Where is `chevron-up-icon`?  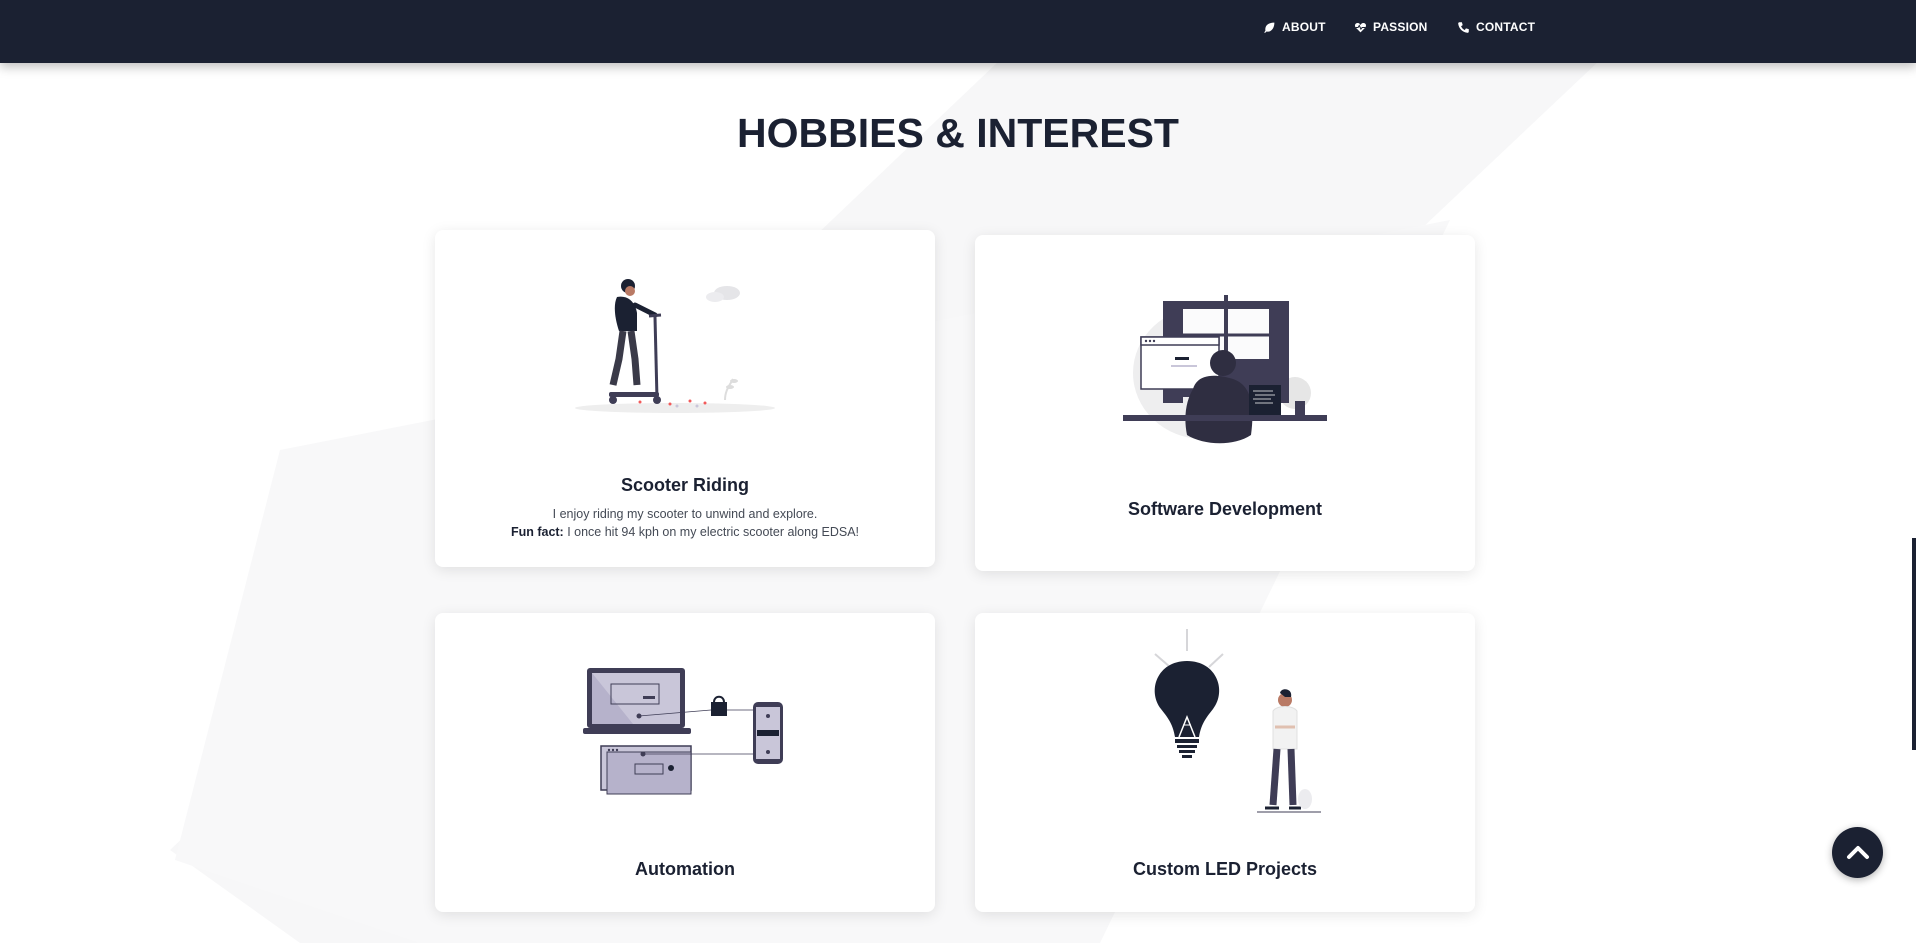 chevron-up-icon is located at coordinates (1857, 852).